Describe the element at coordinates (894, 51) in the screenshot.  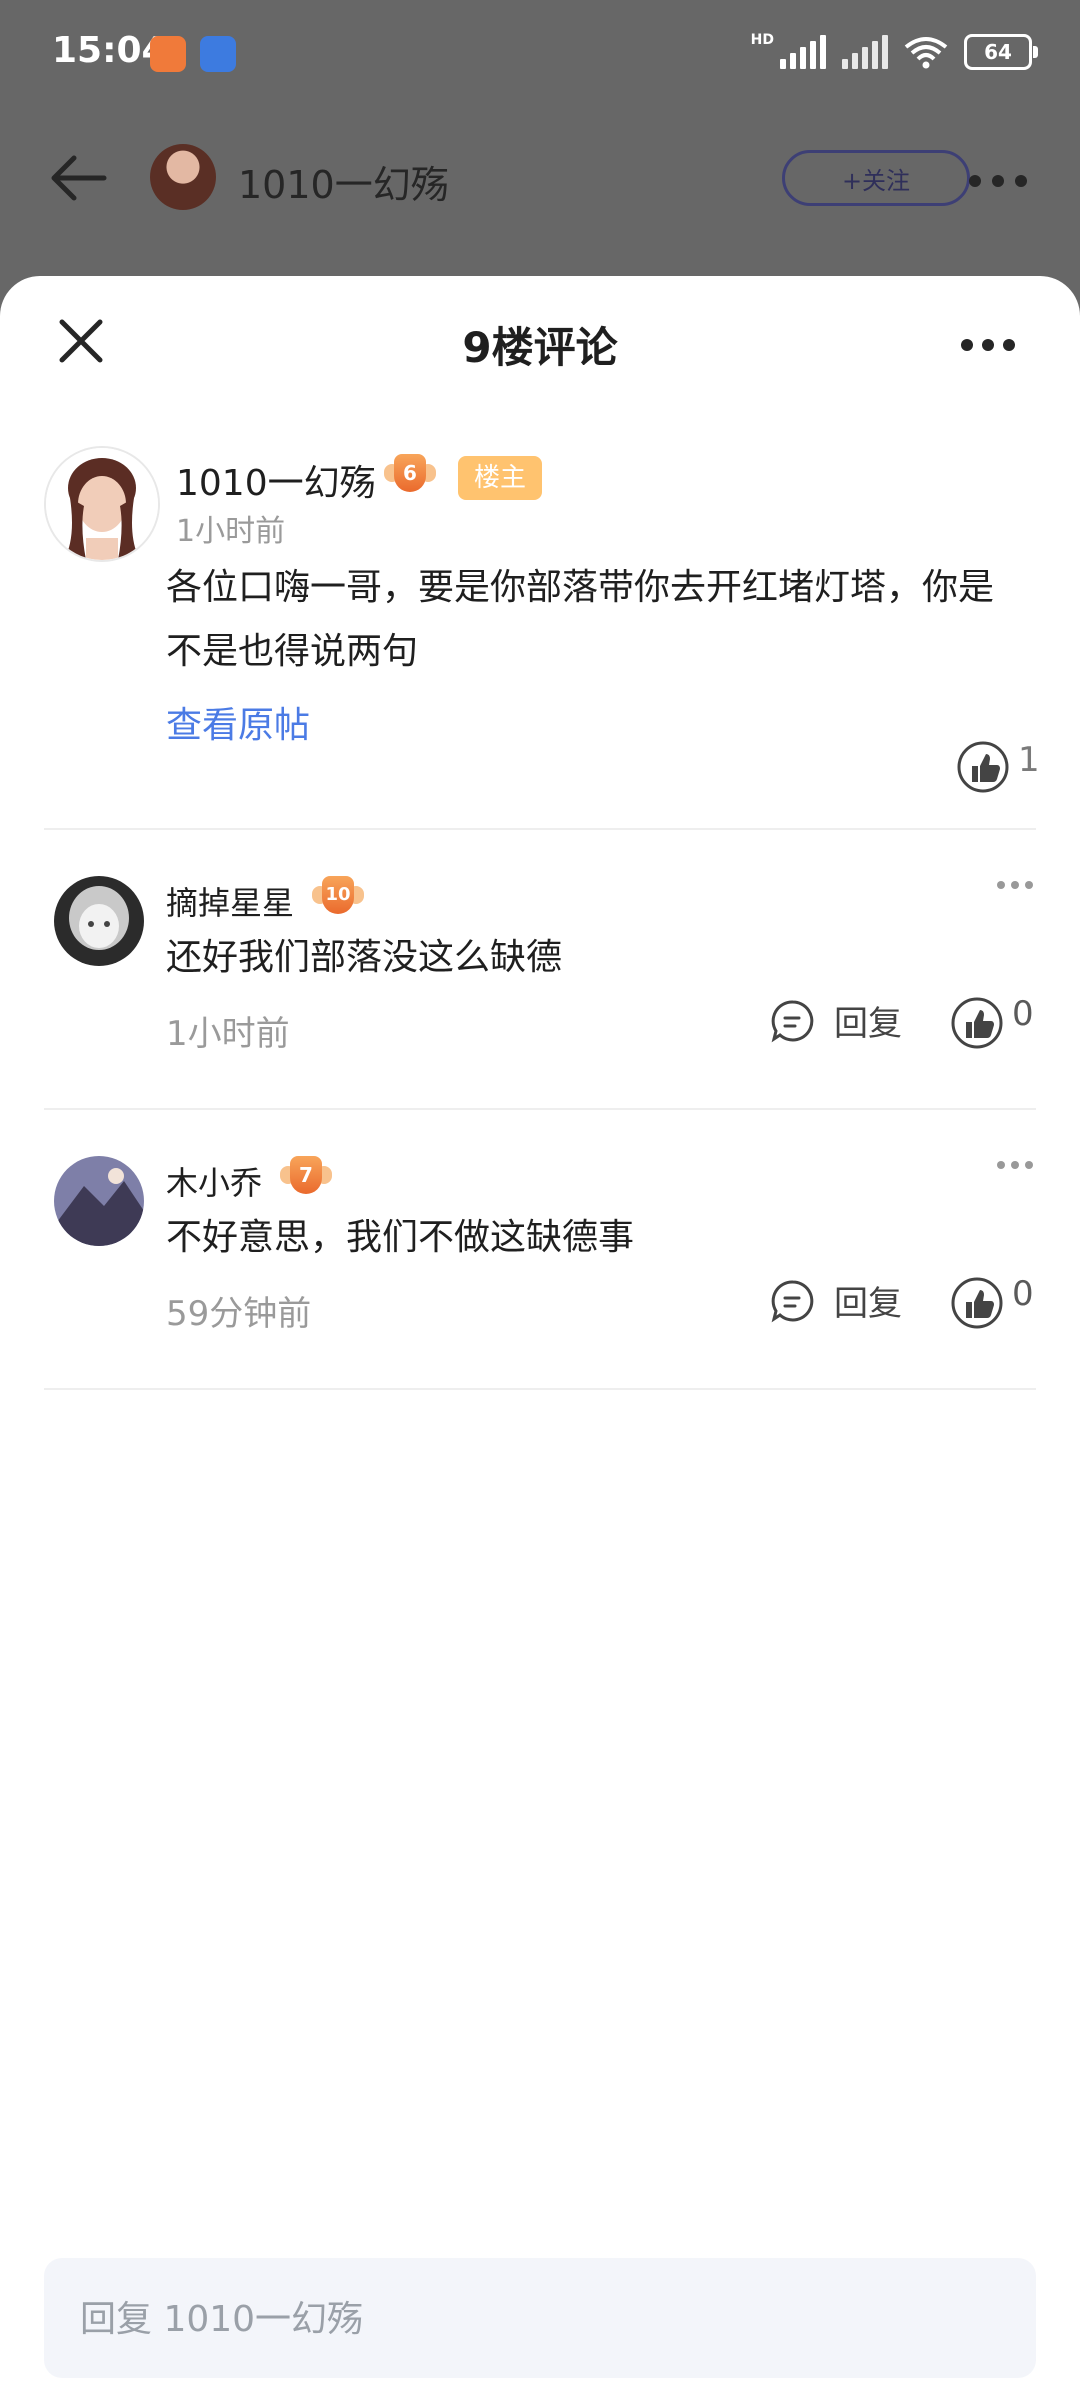
I see `system-icons: HD 64` at that location.